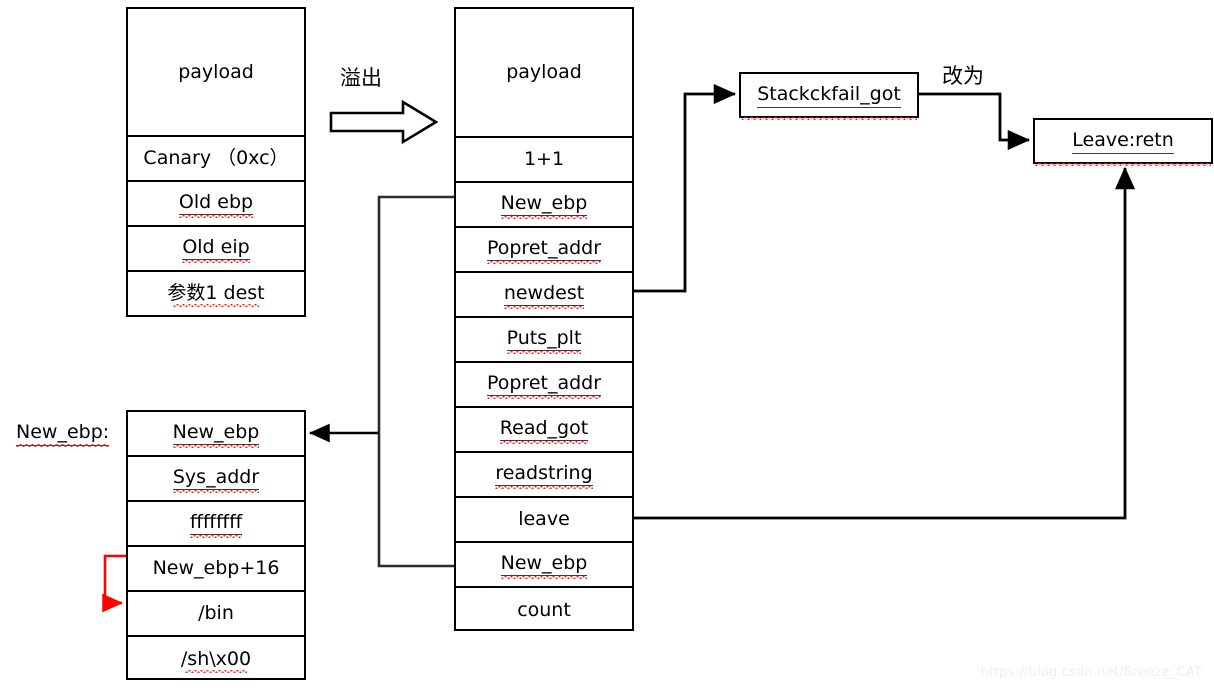  I want to click on stack-row: 1+1, so click(544, 160).